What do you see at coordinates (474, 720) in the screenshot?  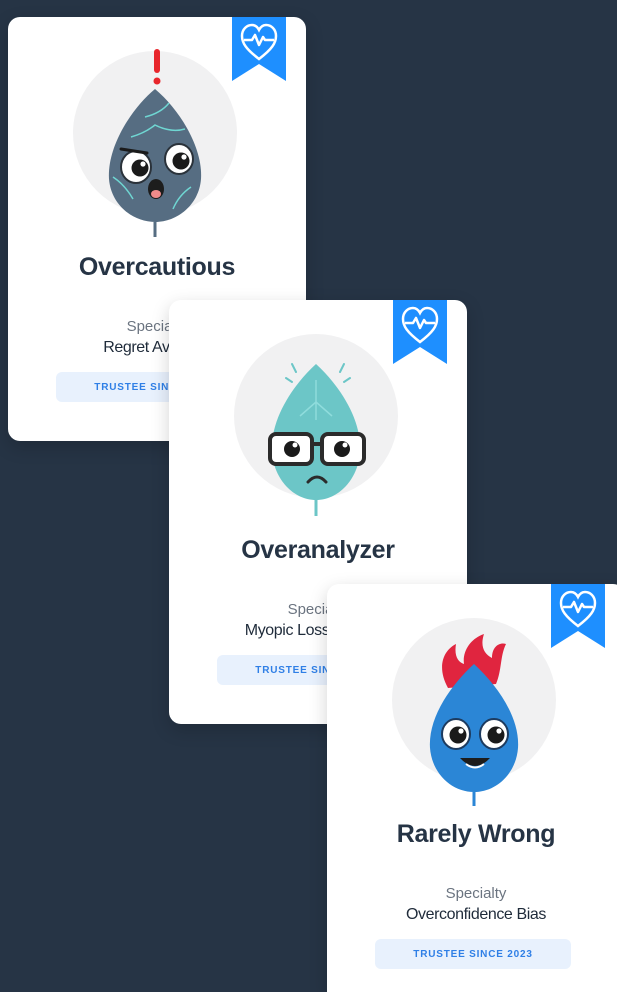 I see `rarely-wrong-leaf-icon` at bounding box center [474, 720].